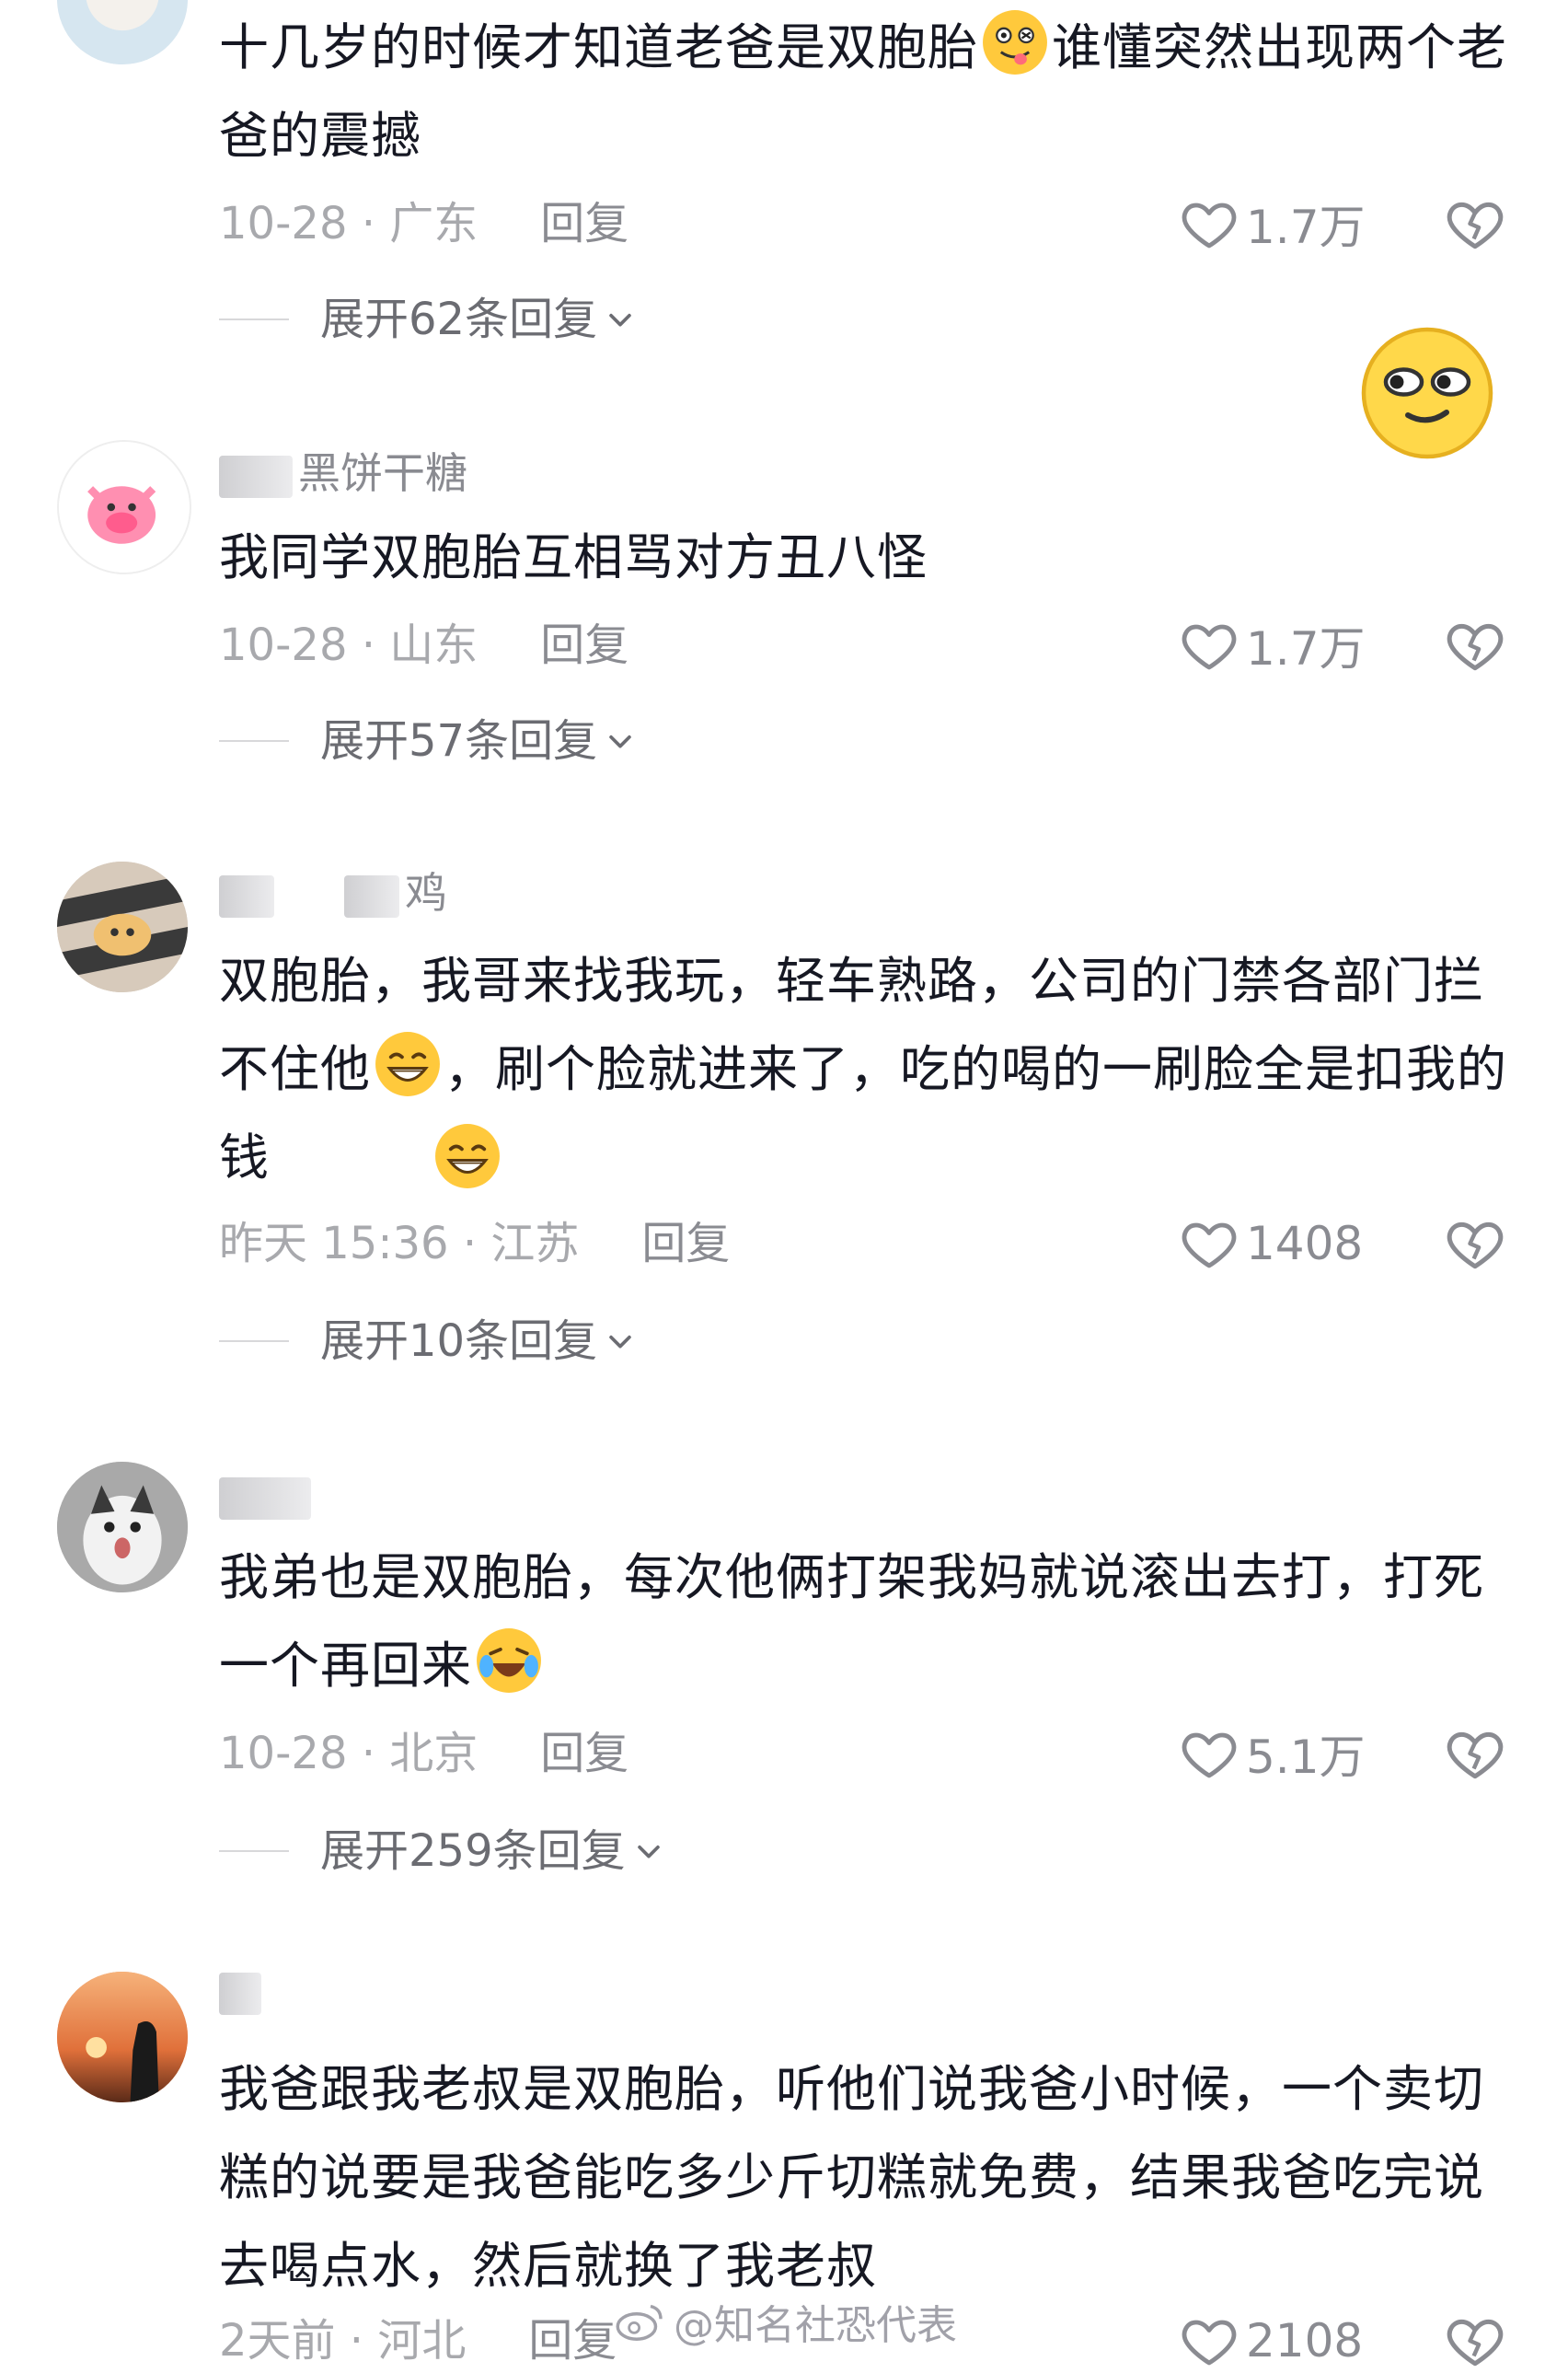 This screenshot has width=1568, height=2373. What do you see at coordinates (348, 645) in the screenshot?
I see `time-location: 10-28 · 山东` at bounding box center [348, 645].